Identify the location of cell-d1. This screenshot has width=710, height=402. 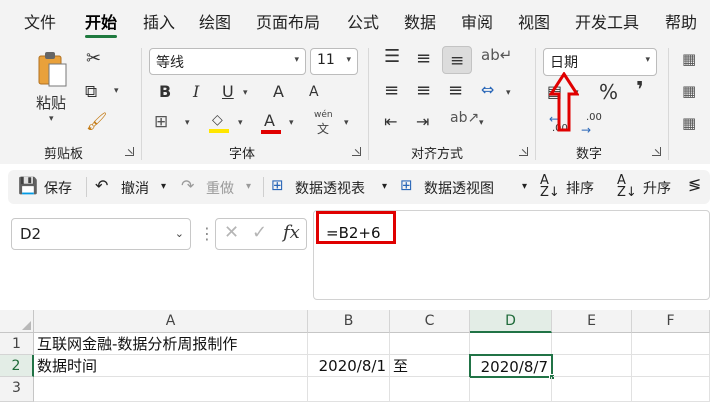
(511, 344).